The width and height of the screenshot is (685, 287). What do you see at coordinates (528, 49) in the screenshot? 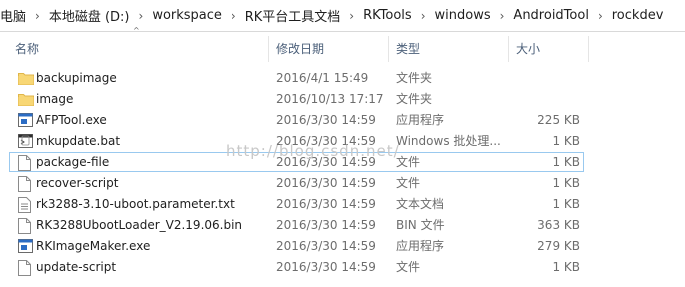
I see `column-header-size: 大小` at bounding box center [528, 49].